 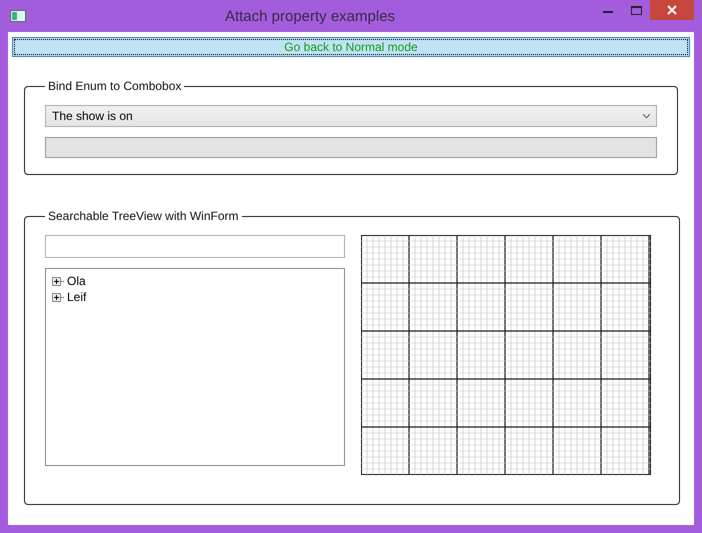 I want to click on tree-item: Leif, so click(x=76, y=297).